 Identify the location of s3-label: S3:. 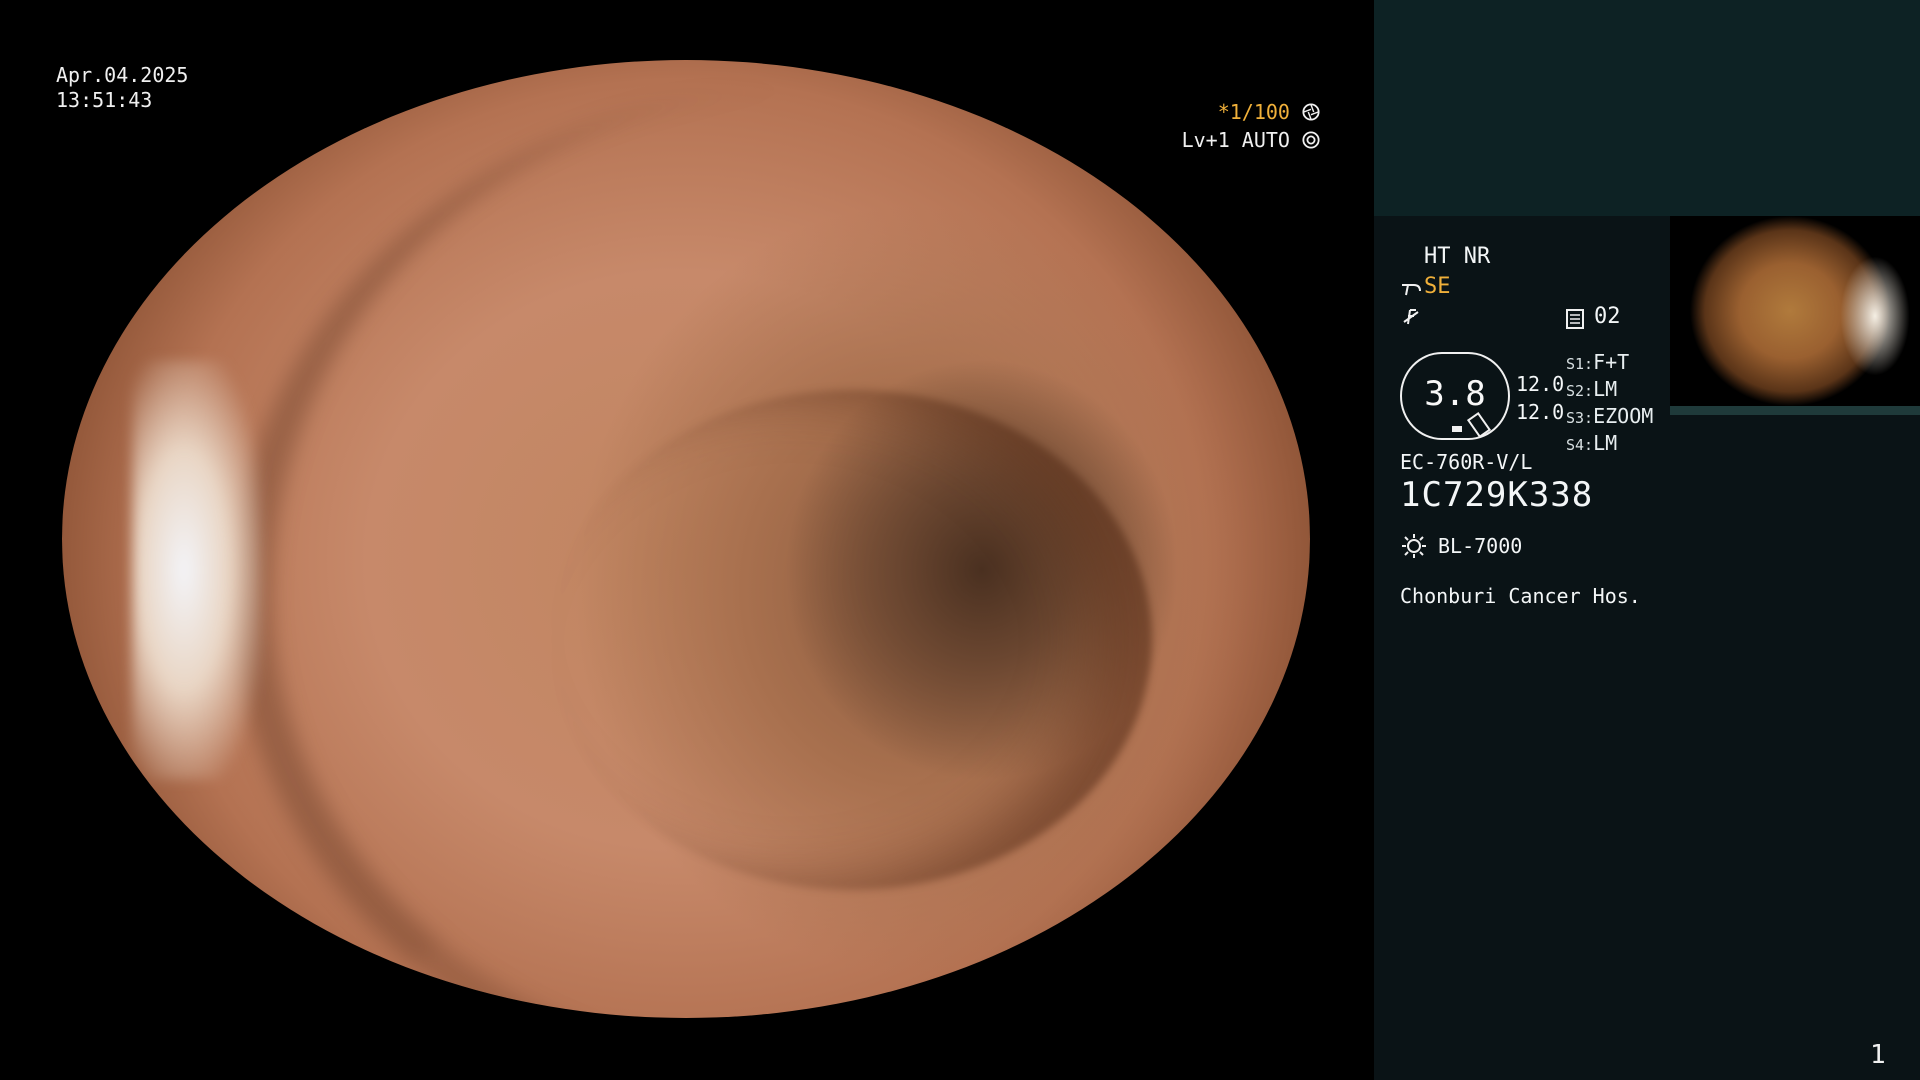
(1580, 418).